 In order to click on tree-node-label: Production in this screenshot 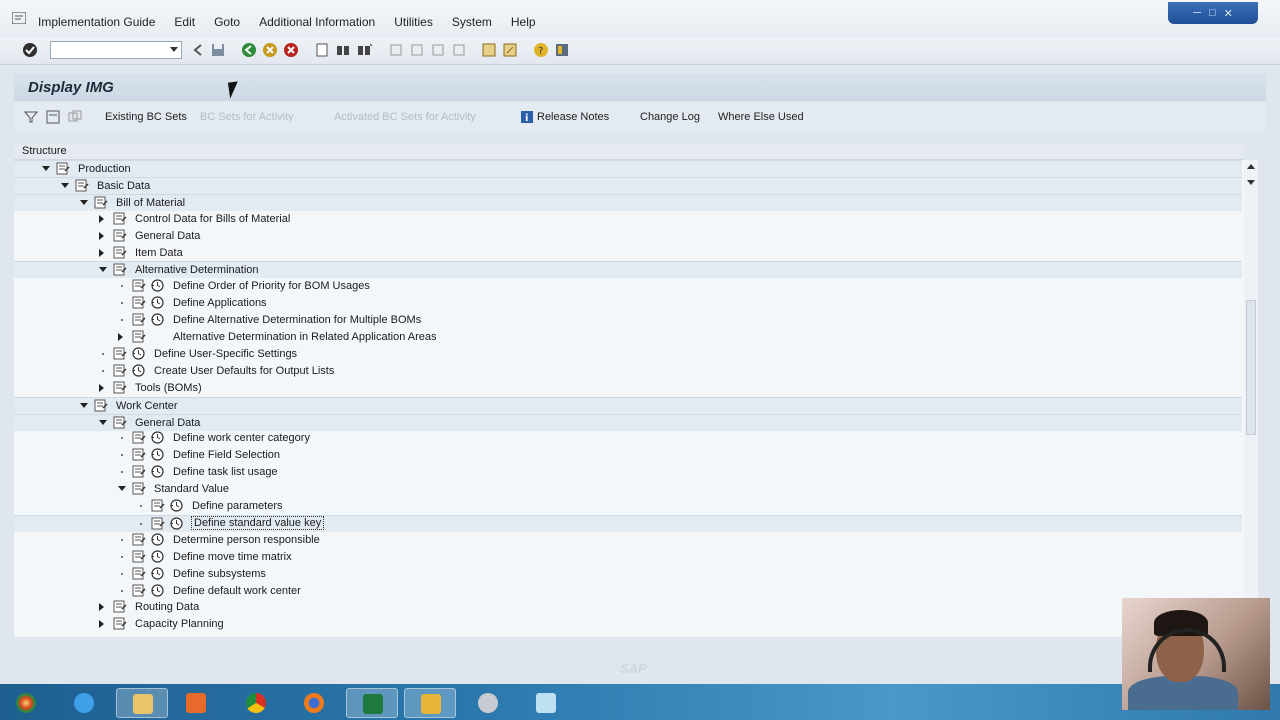, I will do `click(104, 169)`.